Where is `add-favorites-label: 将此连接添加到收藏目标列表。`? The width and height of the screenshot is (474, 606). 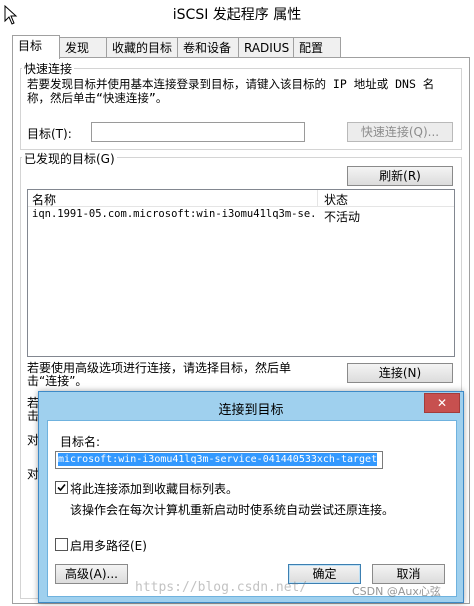 add-favorites-label: 将此连接添加到收藏目标列表。 is located at coordinates (154, 488).